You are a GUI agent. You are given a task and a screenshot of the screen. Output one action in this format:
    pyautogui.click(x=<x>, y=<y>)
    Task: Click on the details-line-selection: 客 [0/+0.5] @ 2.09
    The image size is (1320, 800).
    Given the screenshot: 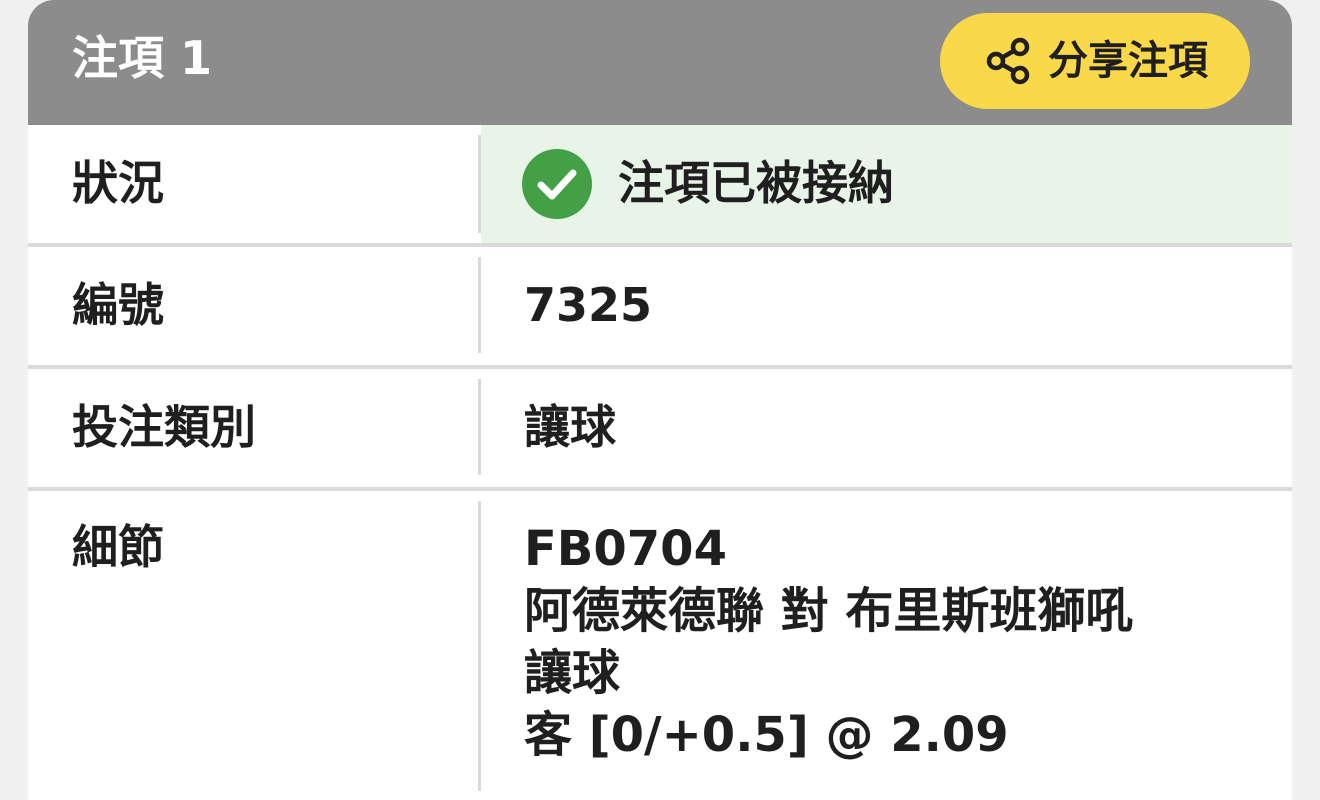 What is the action you would take?
    pyautogui.click(x=766, y=735)
    